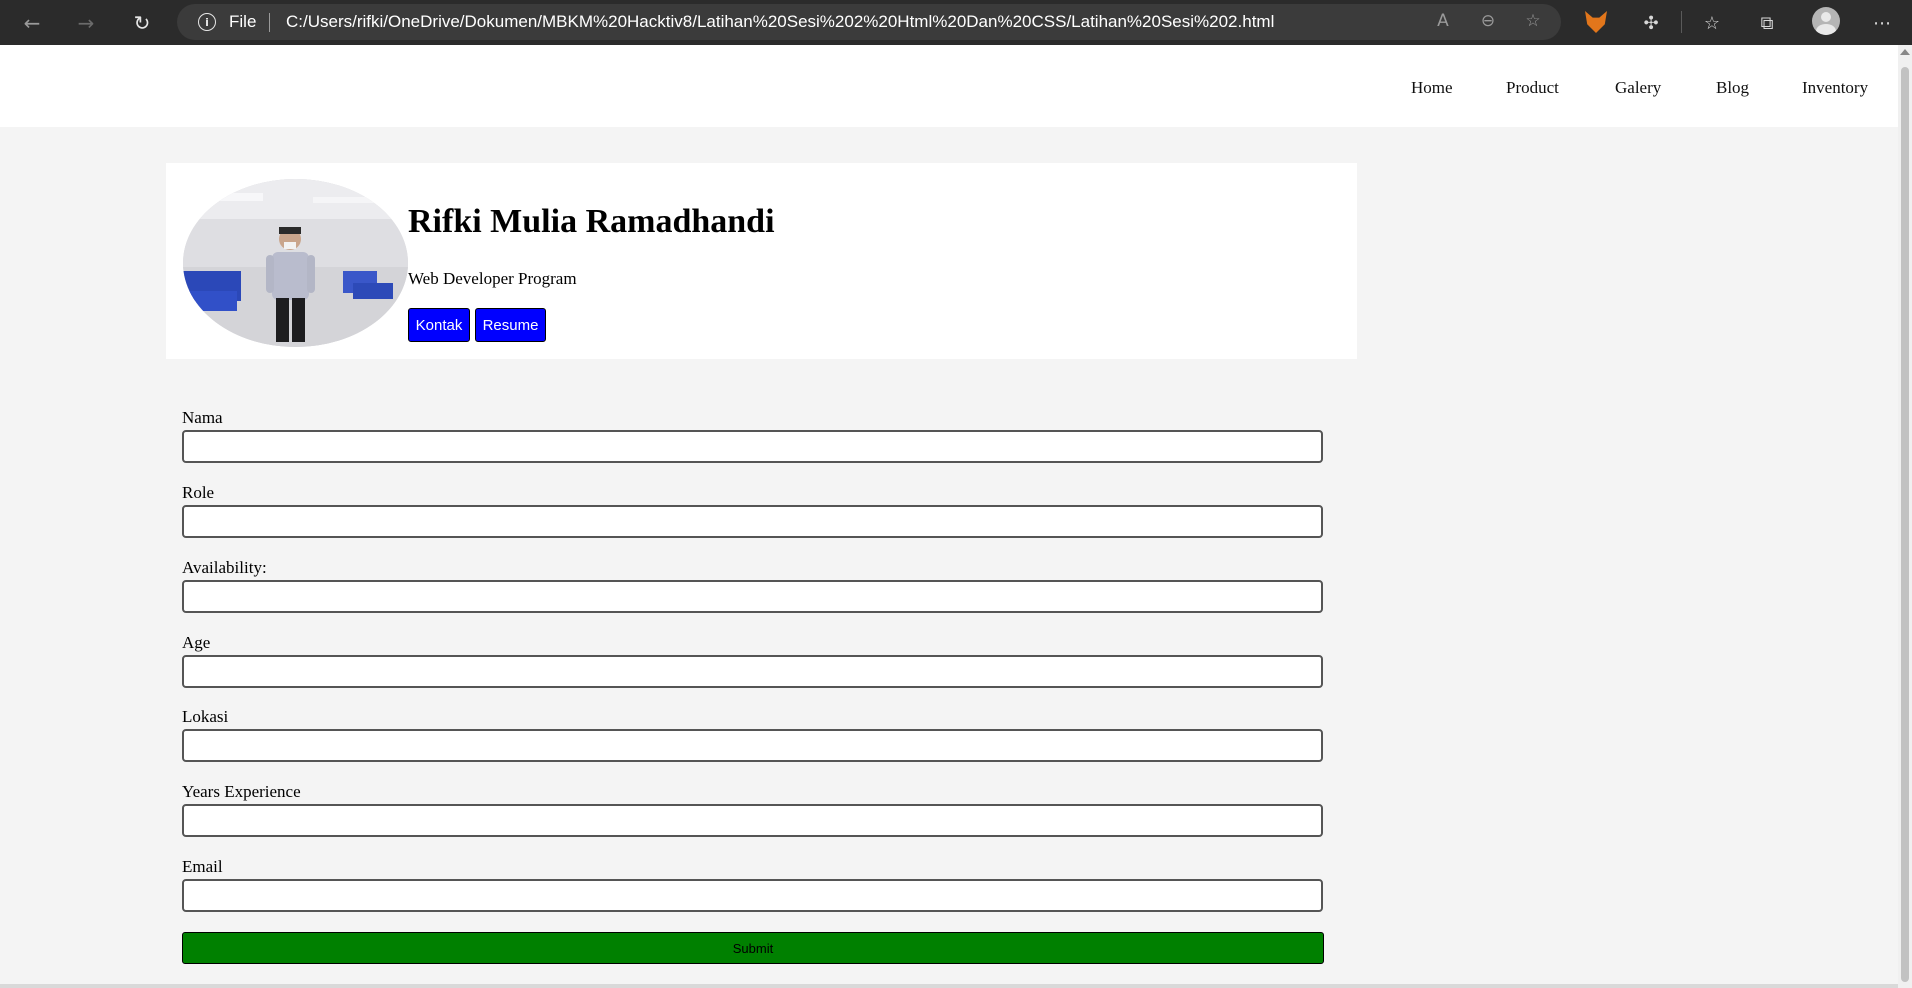 The height and width of the screenshot is (988, 1912). I want to click on scrollbar-thumb, so click(1905, 524).